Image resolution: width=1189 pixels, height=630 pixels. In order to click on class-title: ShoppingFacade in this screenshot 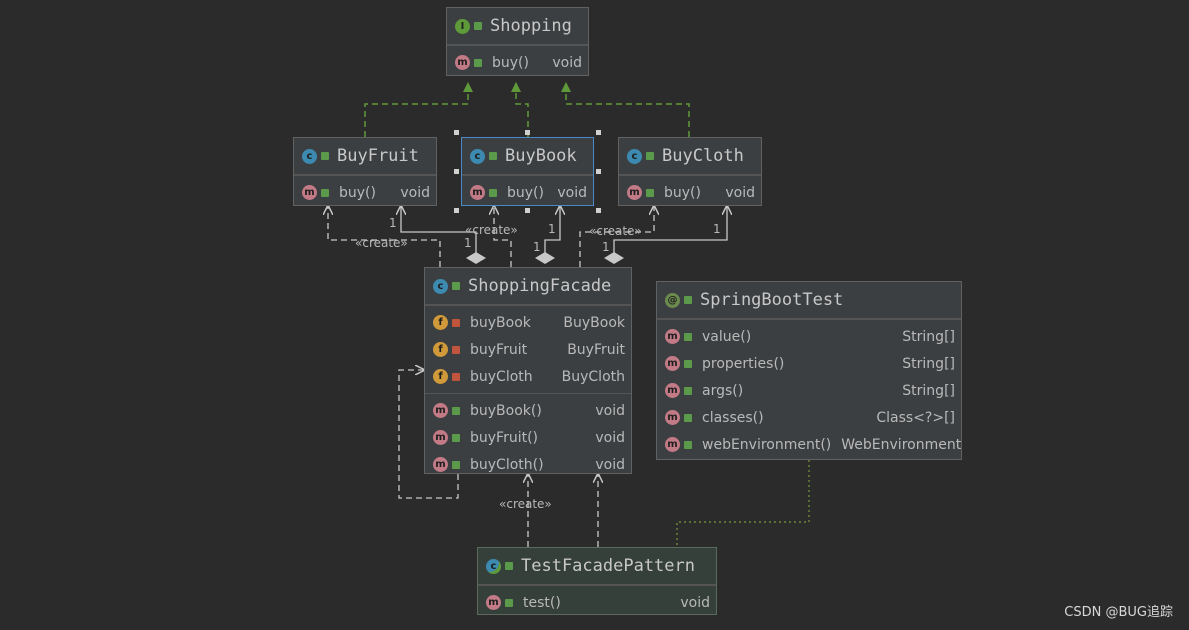, I will do `click(540, 286)`.